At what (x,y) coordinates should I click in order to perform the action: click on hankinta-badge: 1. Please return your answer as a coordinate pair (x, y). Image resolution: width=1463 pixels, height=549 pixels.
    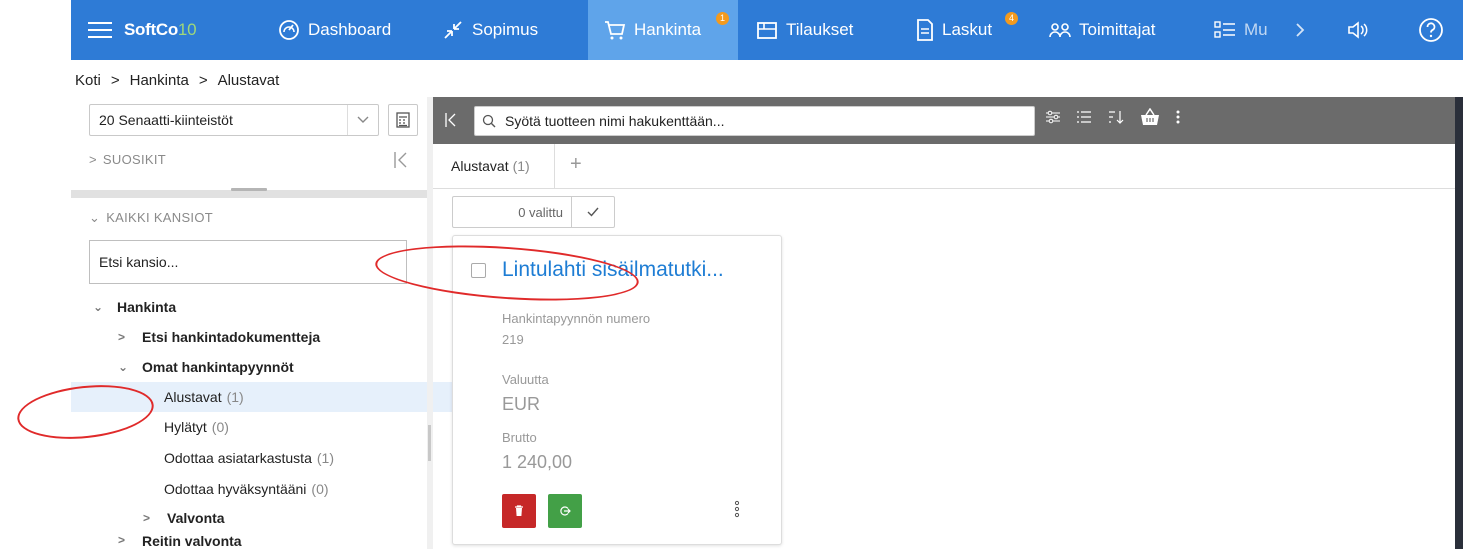
    Looking at the image, I should click on (722, 18).